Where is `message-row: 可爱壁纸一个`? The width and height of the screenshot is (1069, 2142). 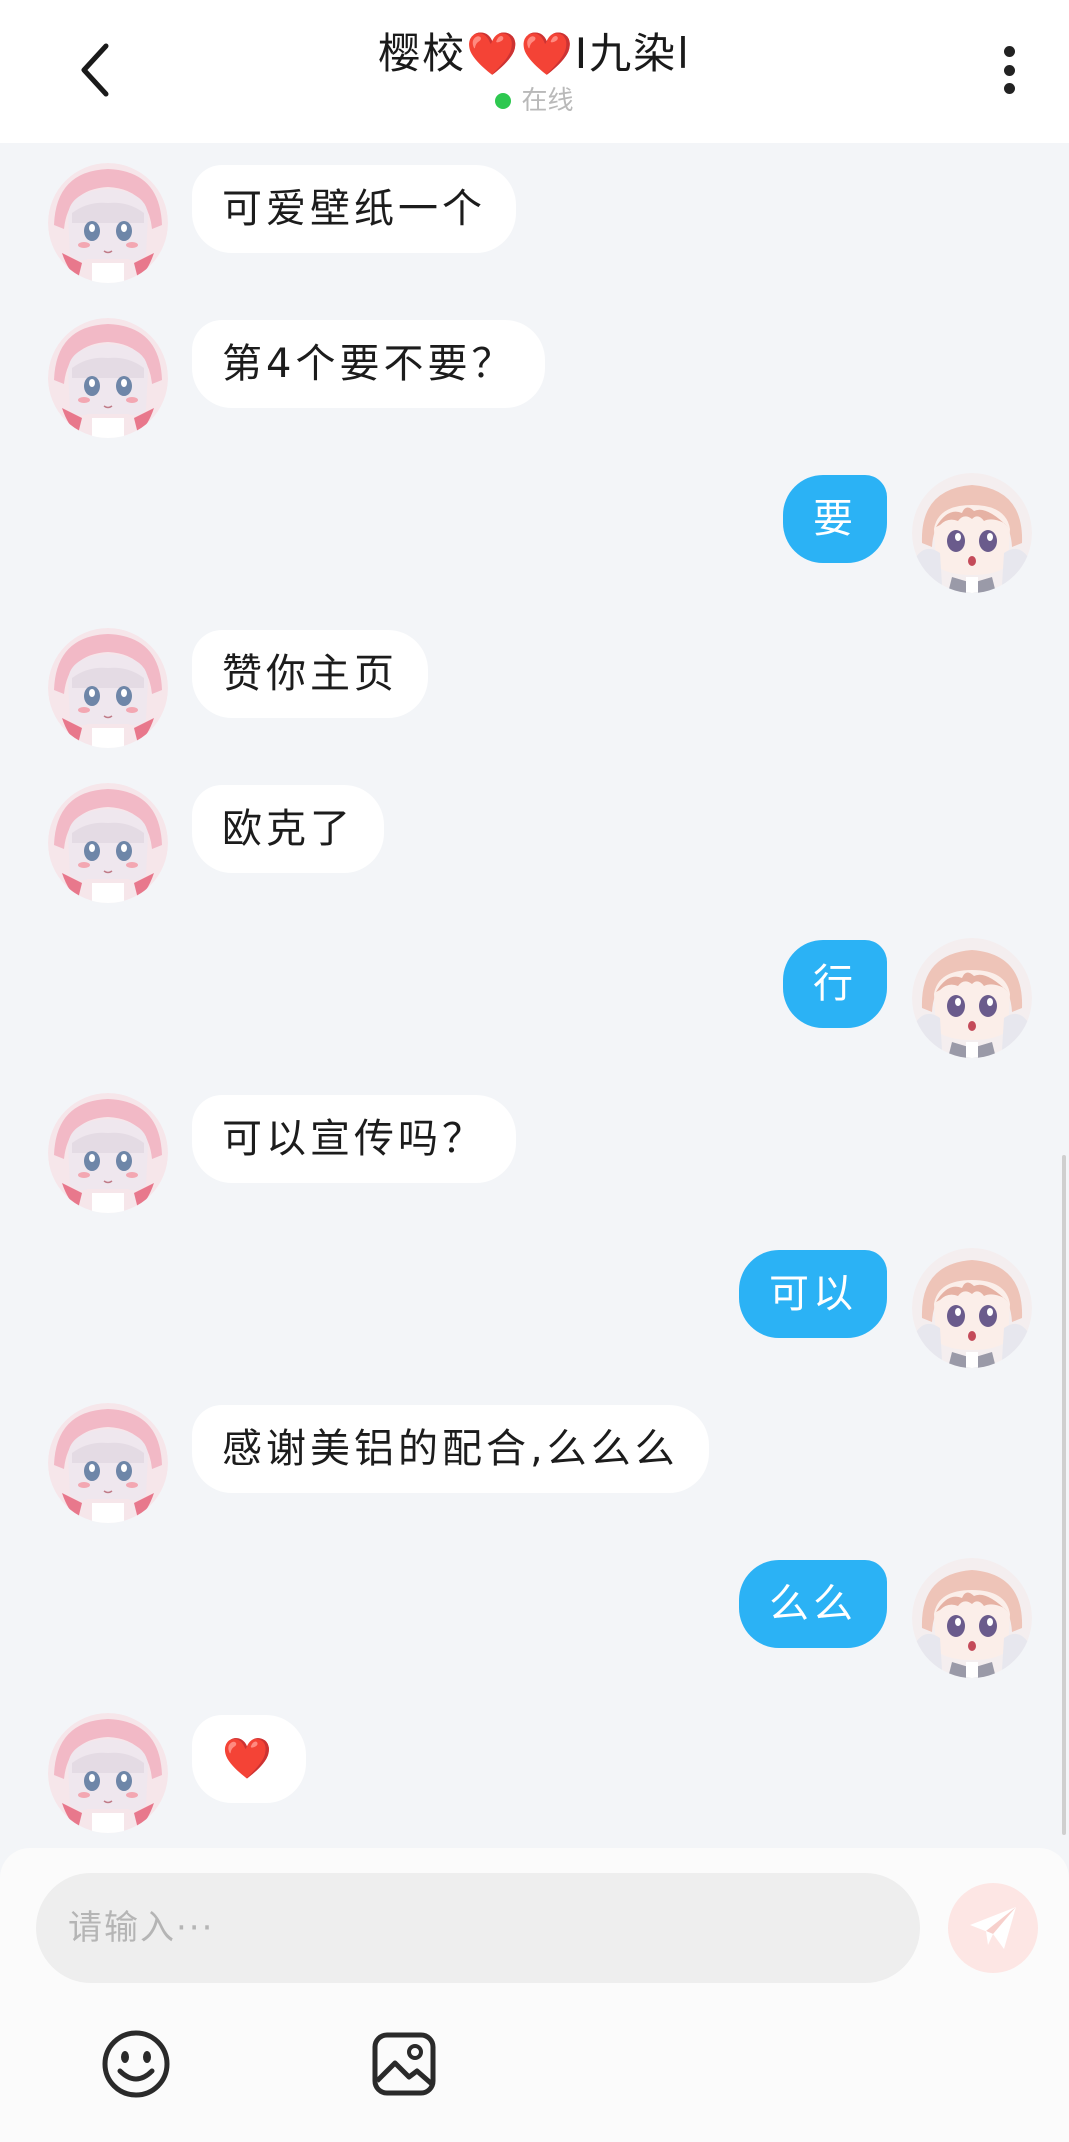
message-row: 可爱壁纸一个 is located at coordinates (534, 228).